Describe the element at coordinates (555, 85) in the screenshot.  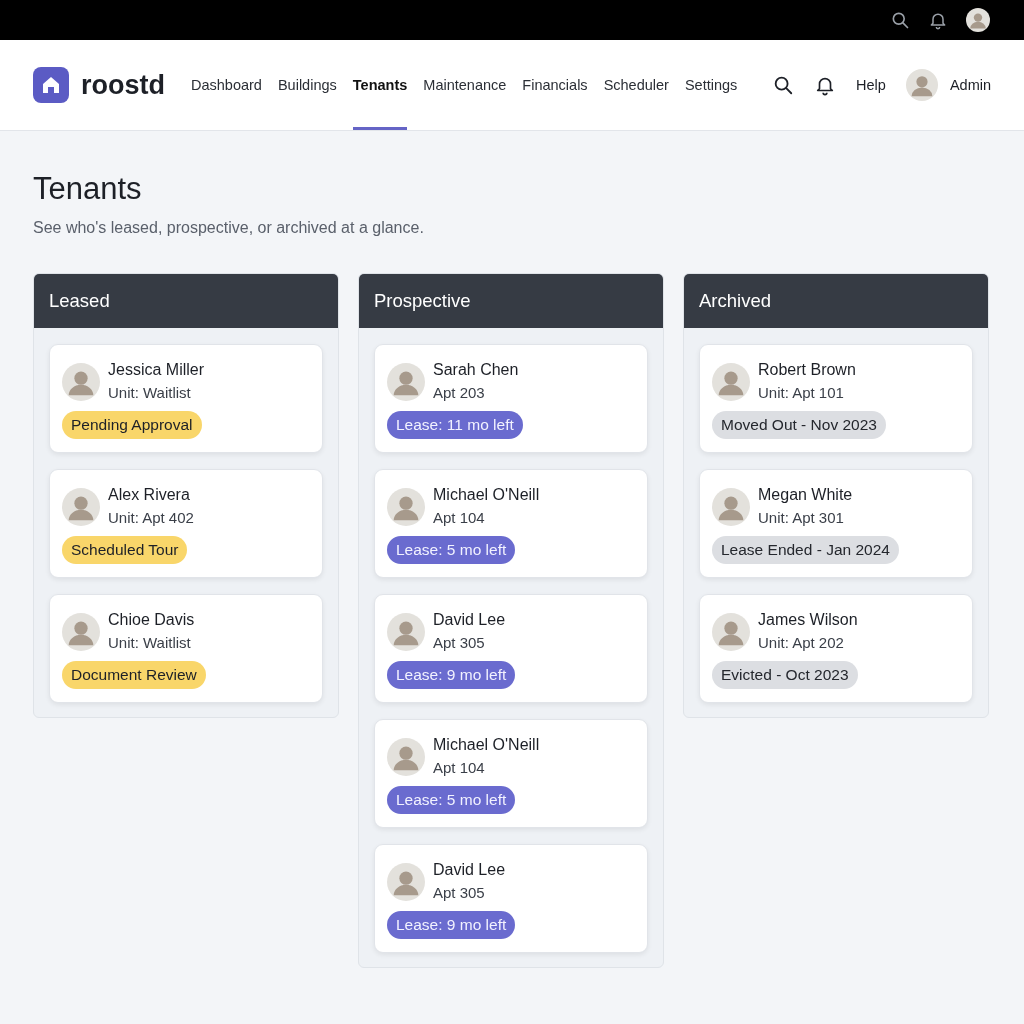
I see `nav-link: Financials` at that location.